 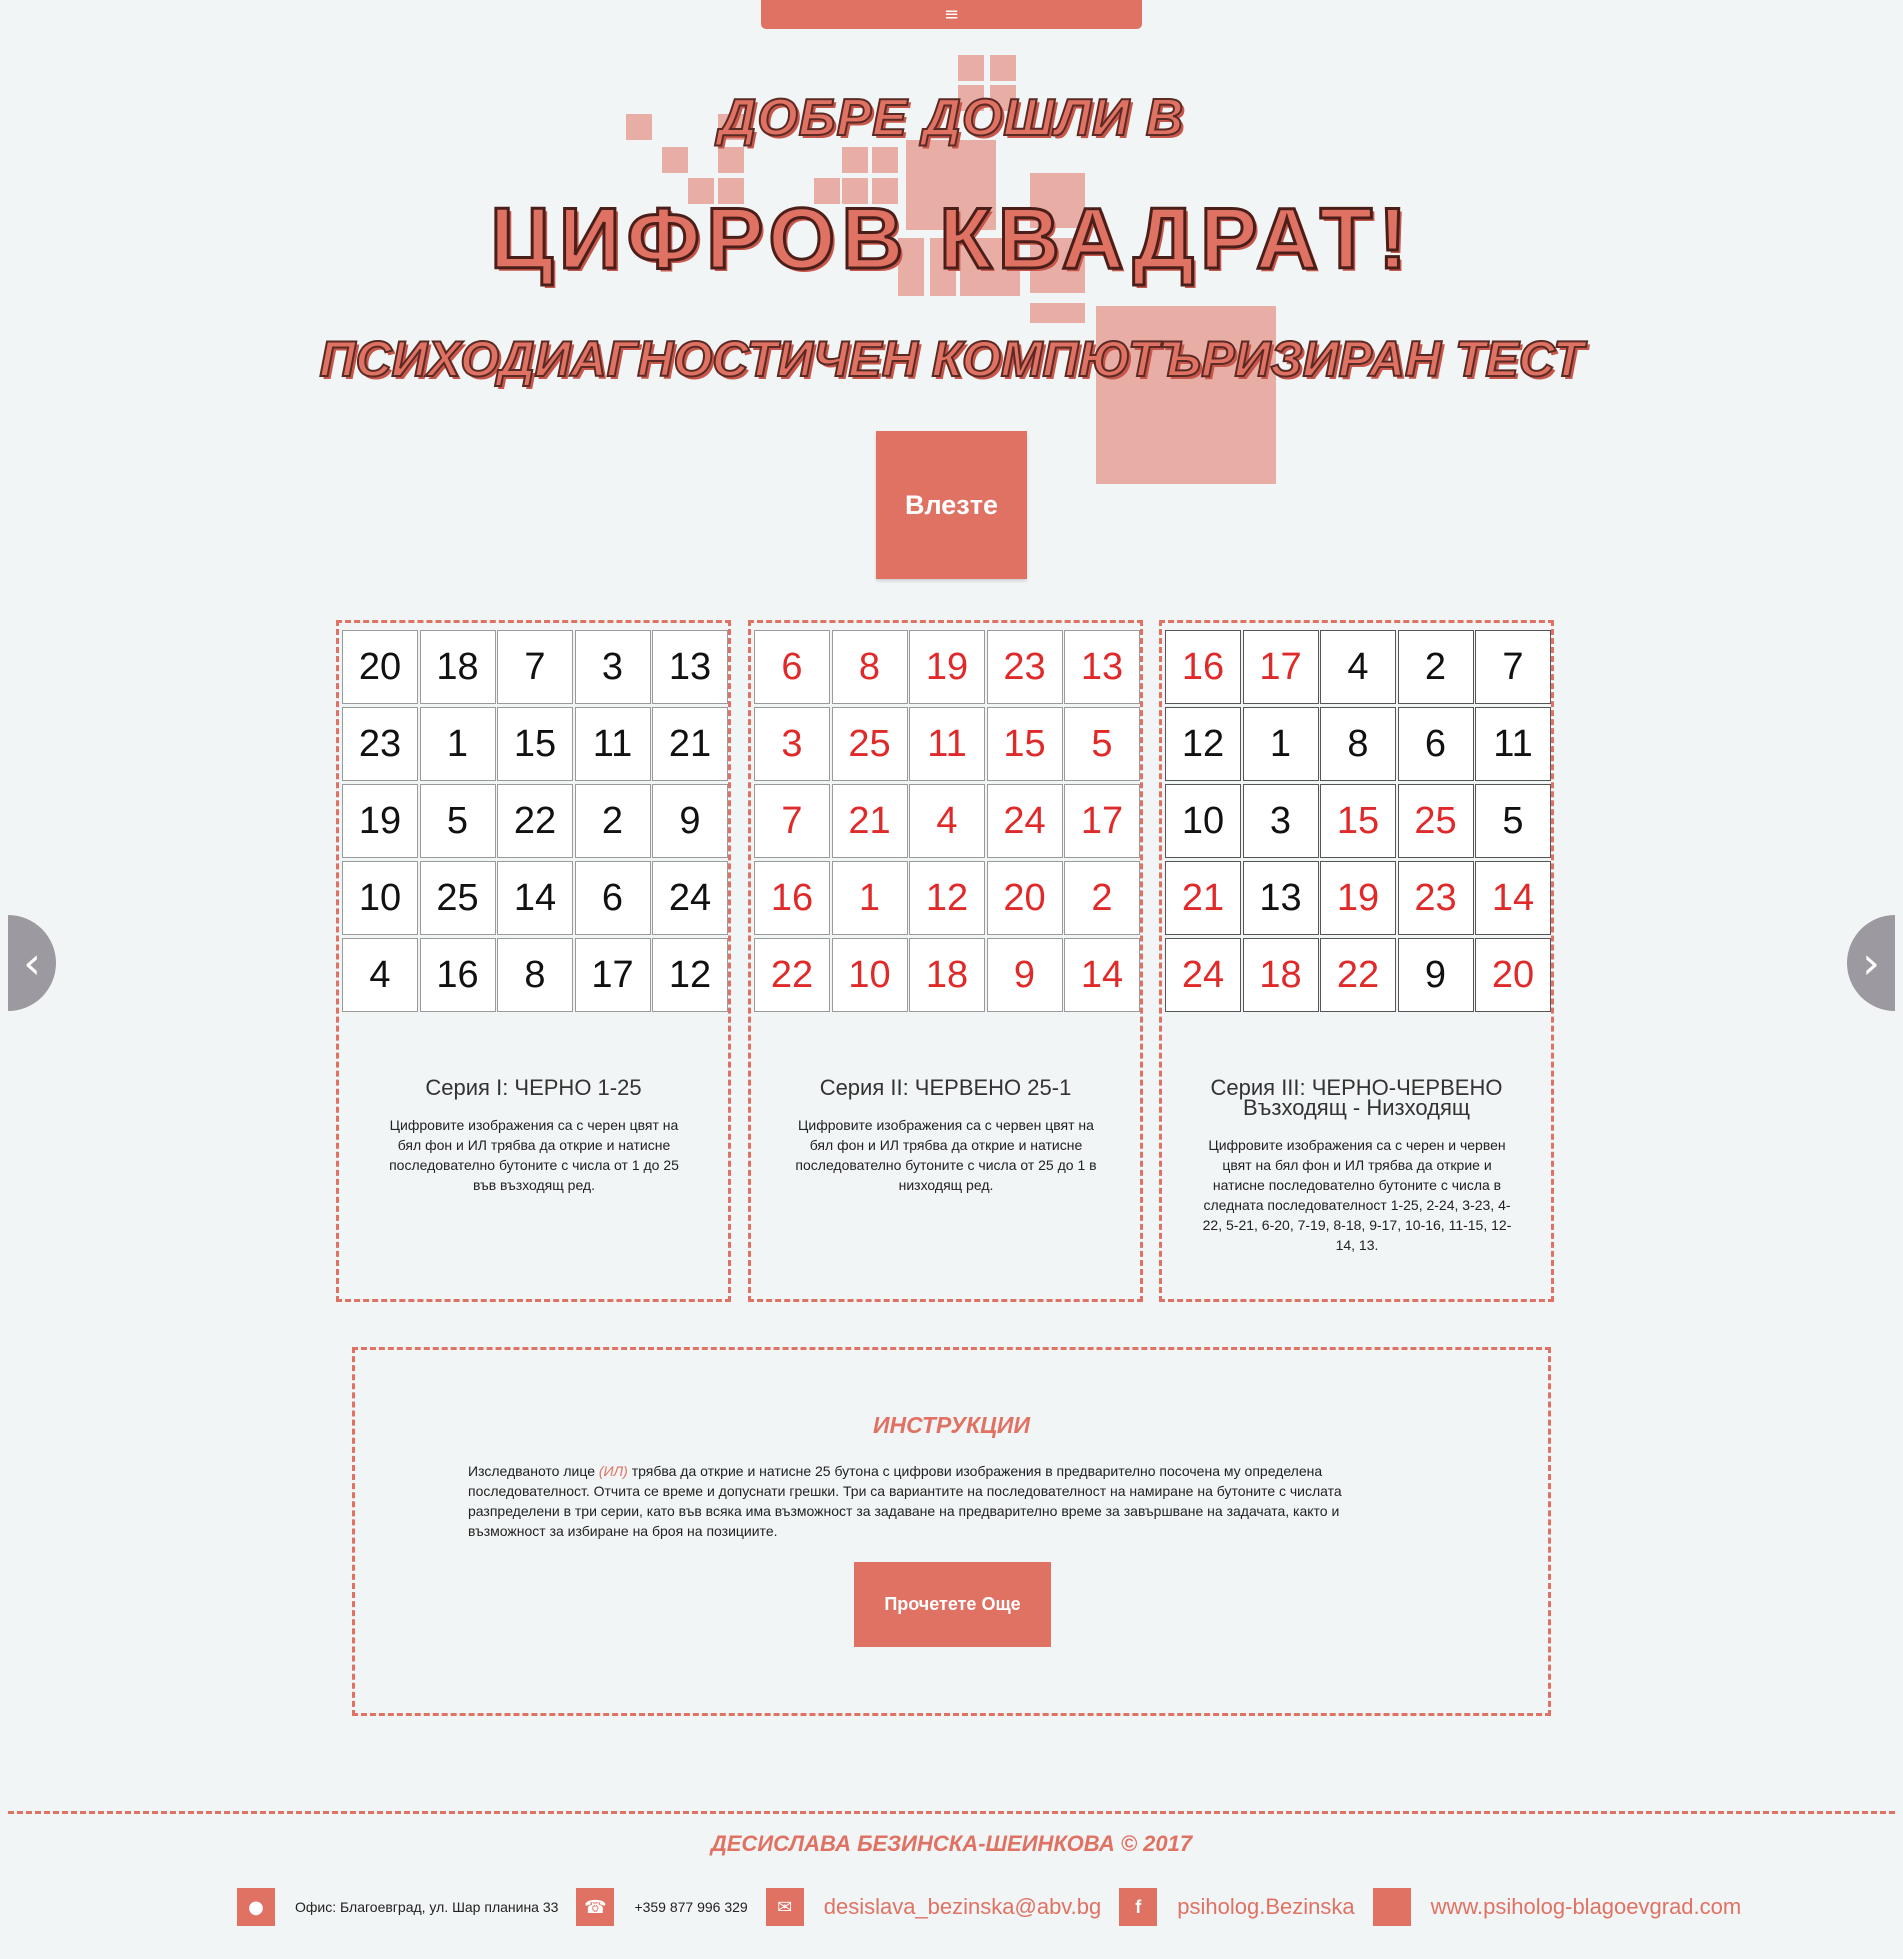 What do you see at coordinates (1138, 1907) in the screenshot?
I see `facebook-icon: f` at bounding box center [1138, 1907].